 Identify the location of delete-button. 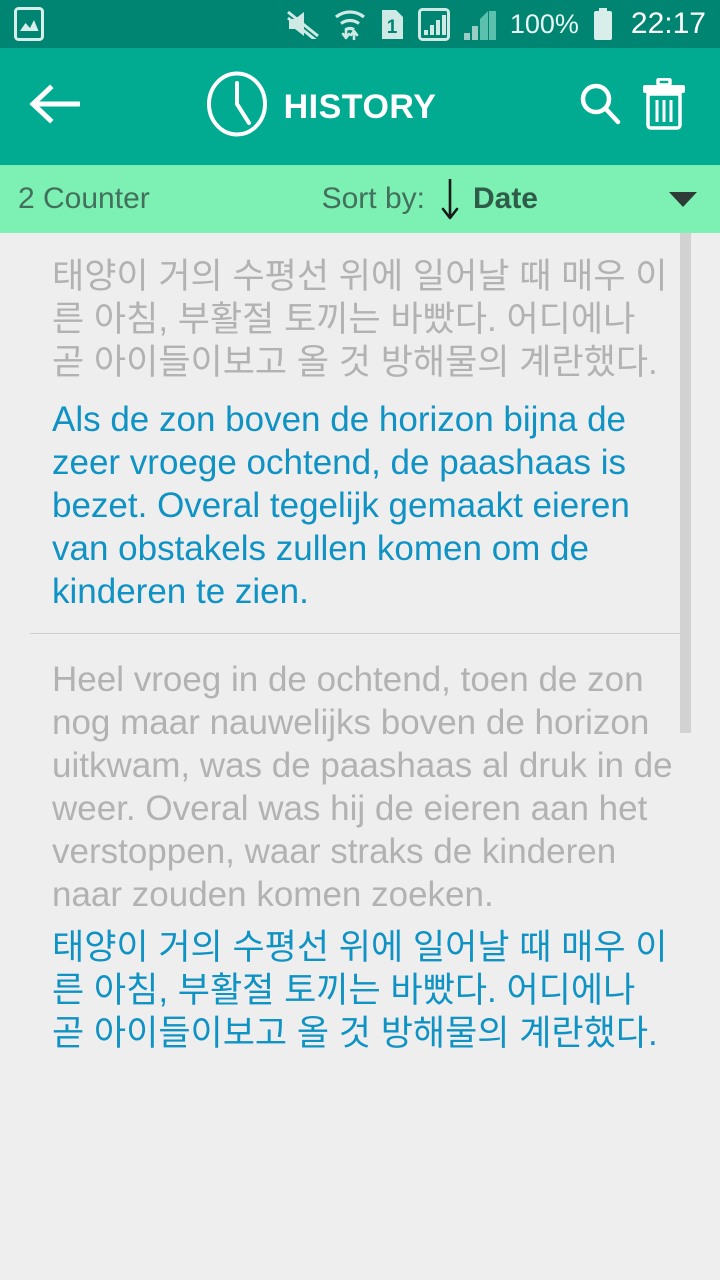
(664, 107).